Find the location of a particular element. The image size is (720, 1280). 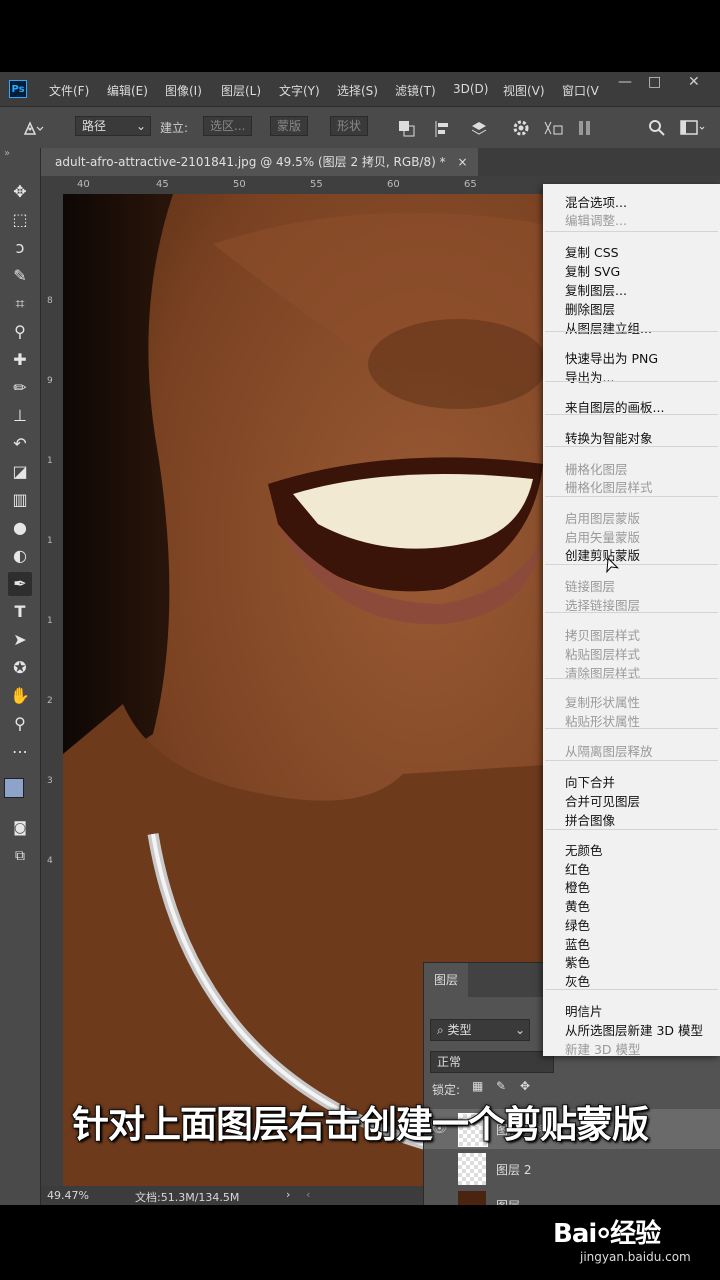

layers-tab: 图层 is located at coordinates (446, 980).